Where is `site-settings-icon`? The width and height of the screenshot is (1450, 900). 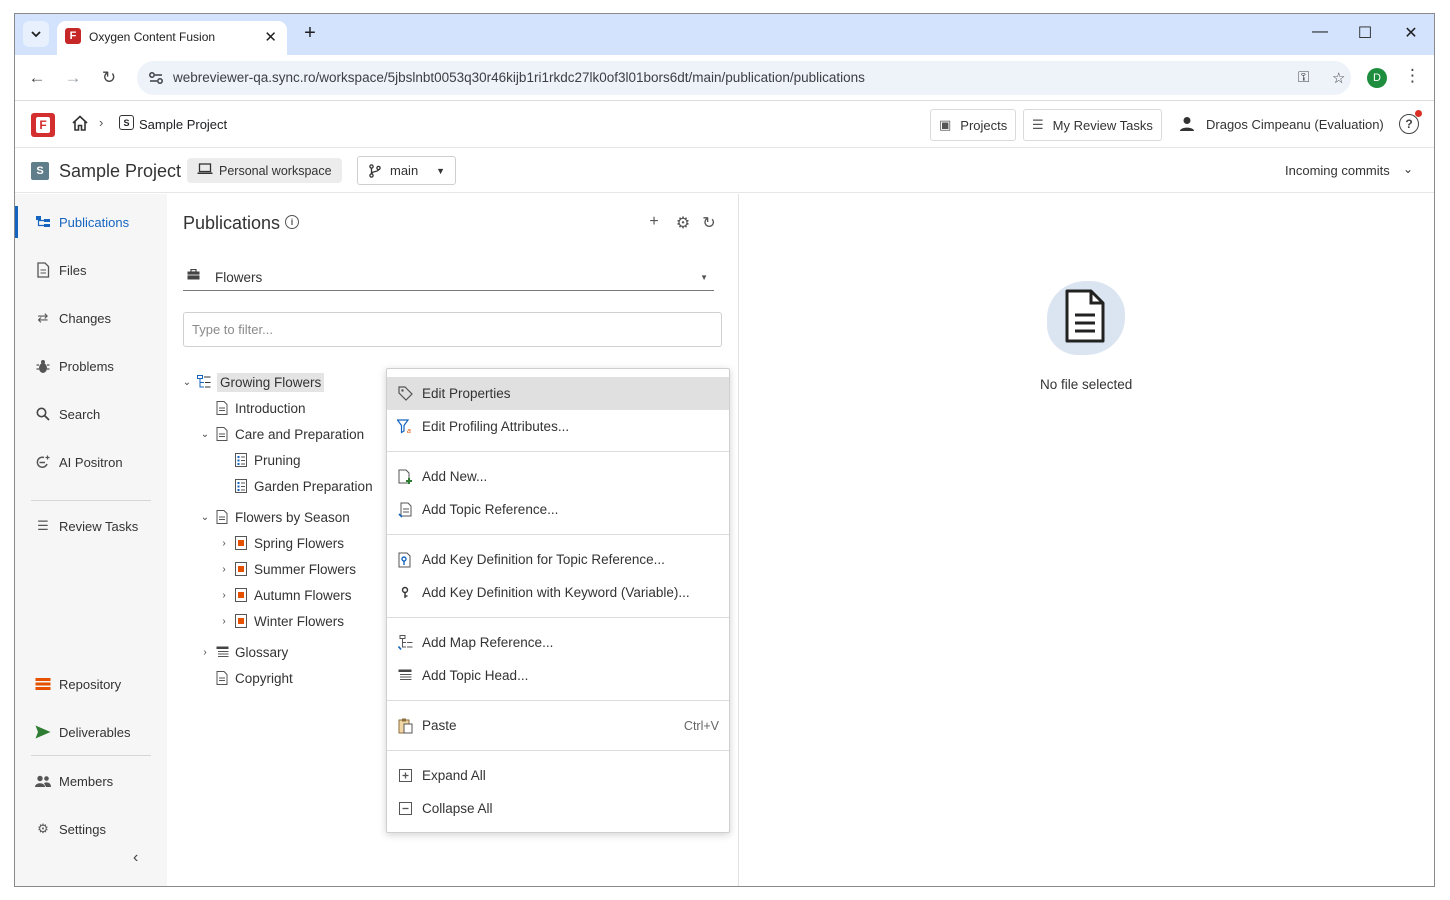
site-settings-icon is located at coordinates (156, 78).